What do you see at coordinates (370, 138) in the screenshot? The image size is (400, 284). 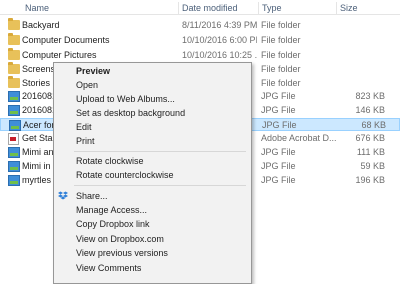 I see `file-size: 676 KB` at bounding box center [370, 138].